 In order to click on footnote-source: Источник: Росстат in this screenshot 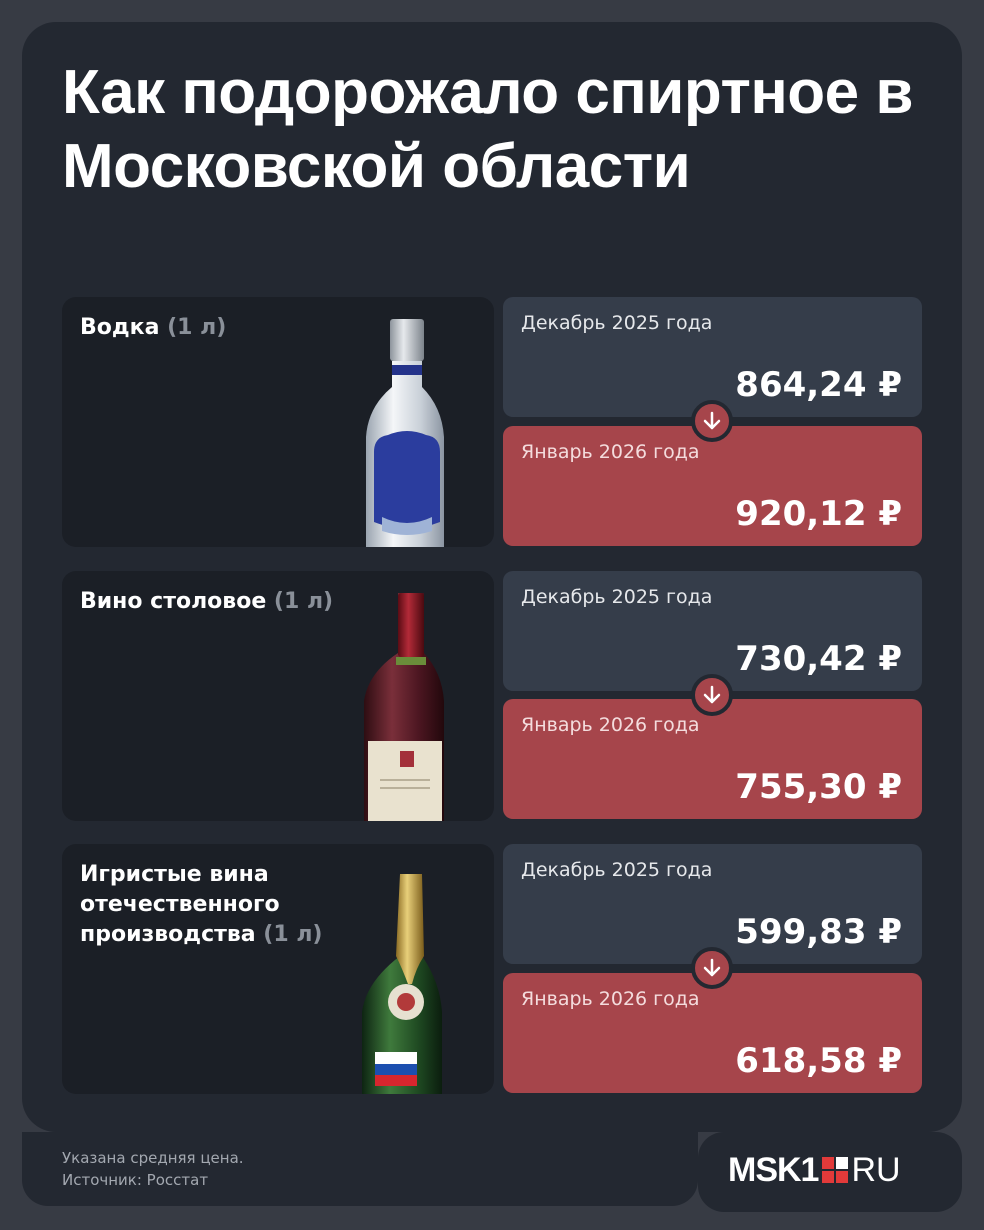, I will do `click(135, 1180)`.